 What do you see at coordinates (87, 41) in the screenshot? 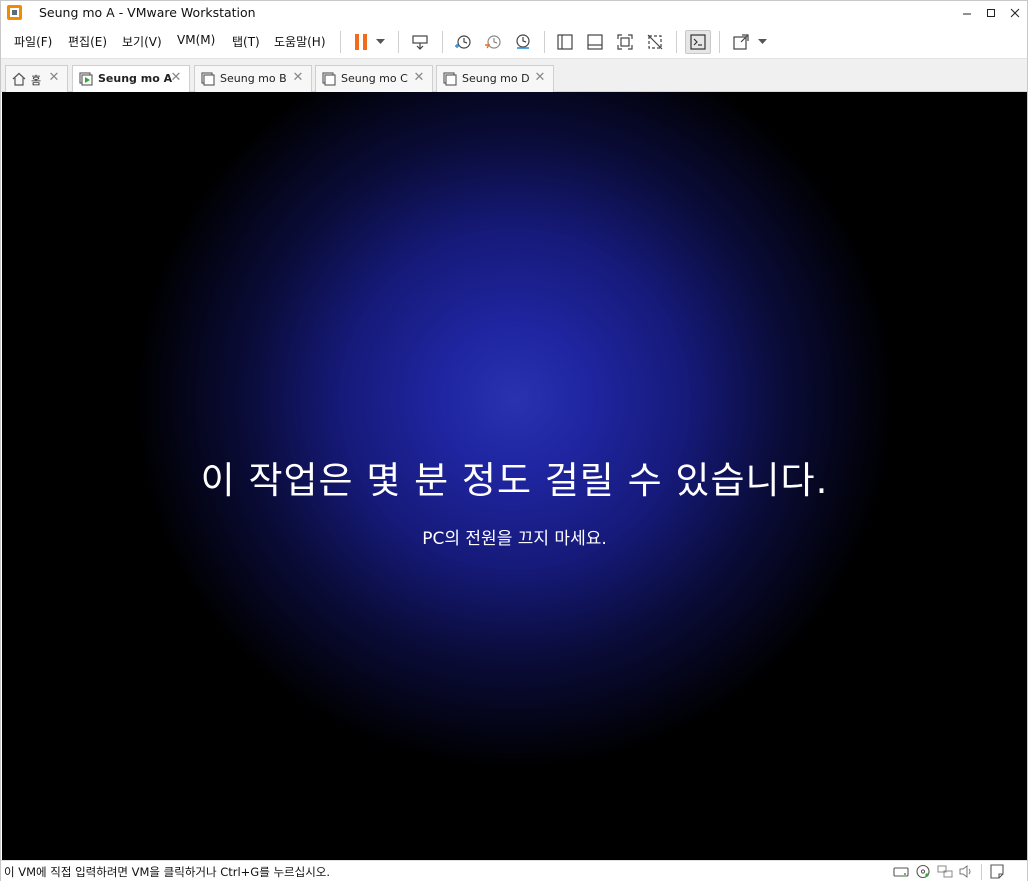
I see `menu-edit: 편집(E)` at bounding box center [87, 41].